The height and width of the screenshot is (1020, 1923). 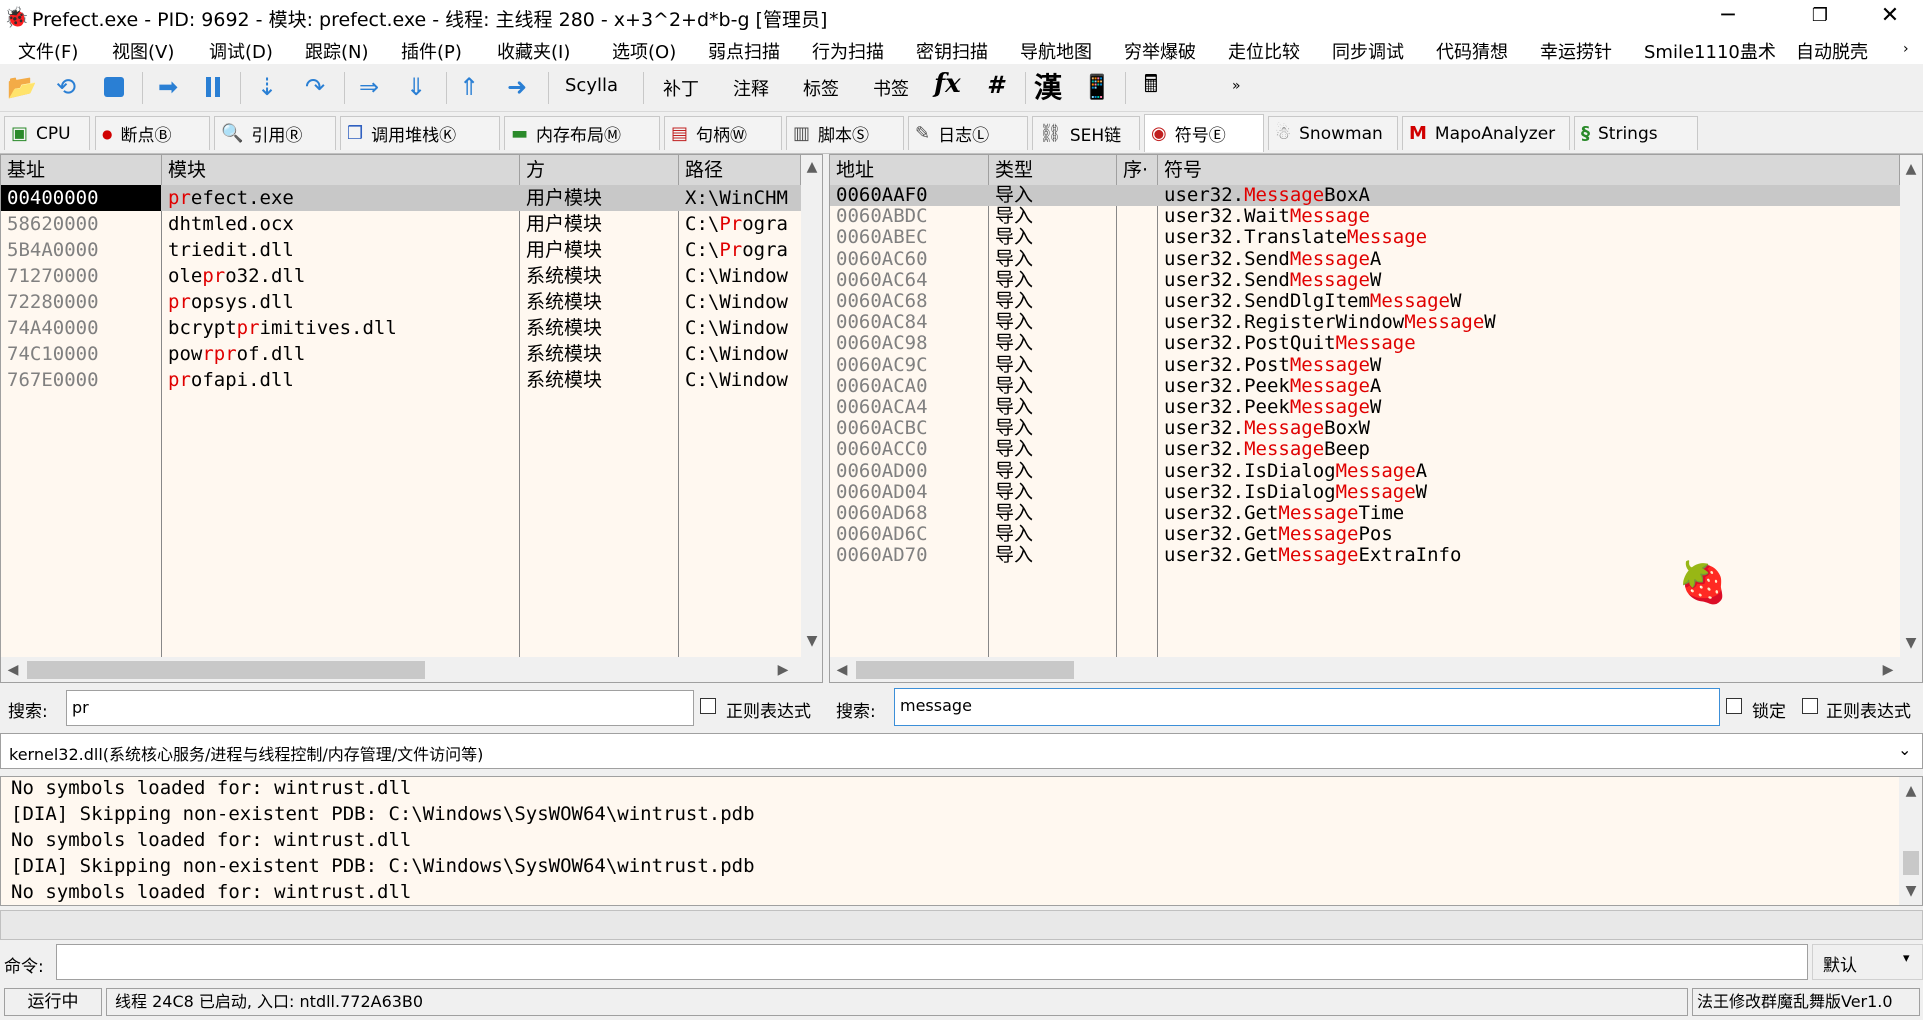 What do you see at coordinates (708, 706) in the screenshot?
I see `module-regex-checkbox` at bounding box center [708, 706].